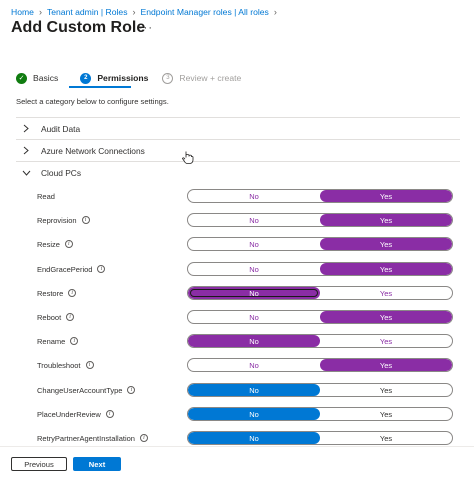  I want to click on permission-toggle-rename: No Yes, so click(320, 341).